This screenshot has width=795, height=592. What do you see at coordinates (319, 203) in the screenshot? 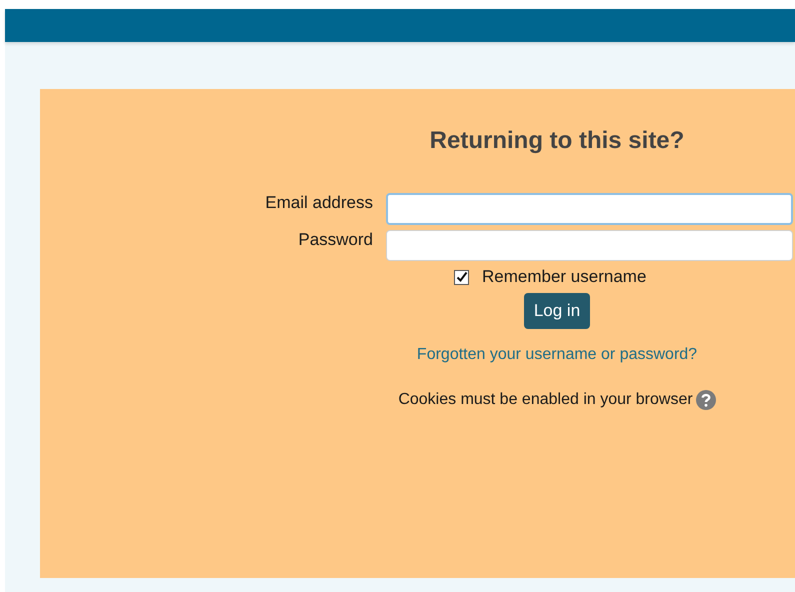
I see `field-label: Email address` at bounding box center [319, 203].